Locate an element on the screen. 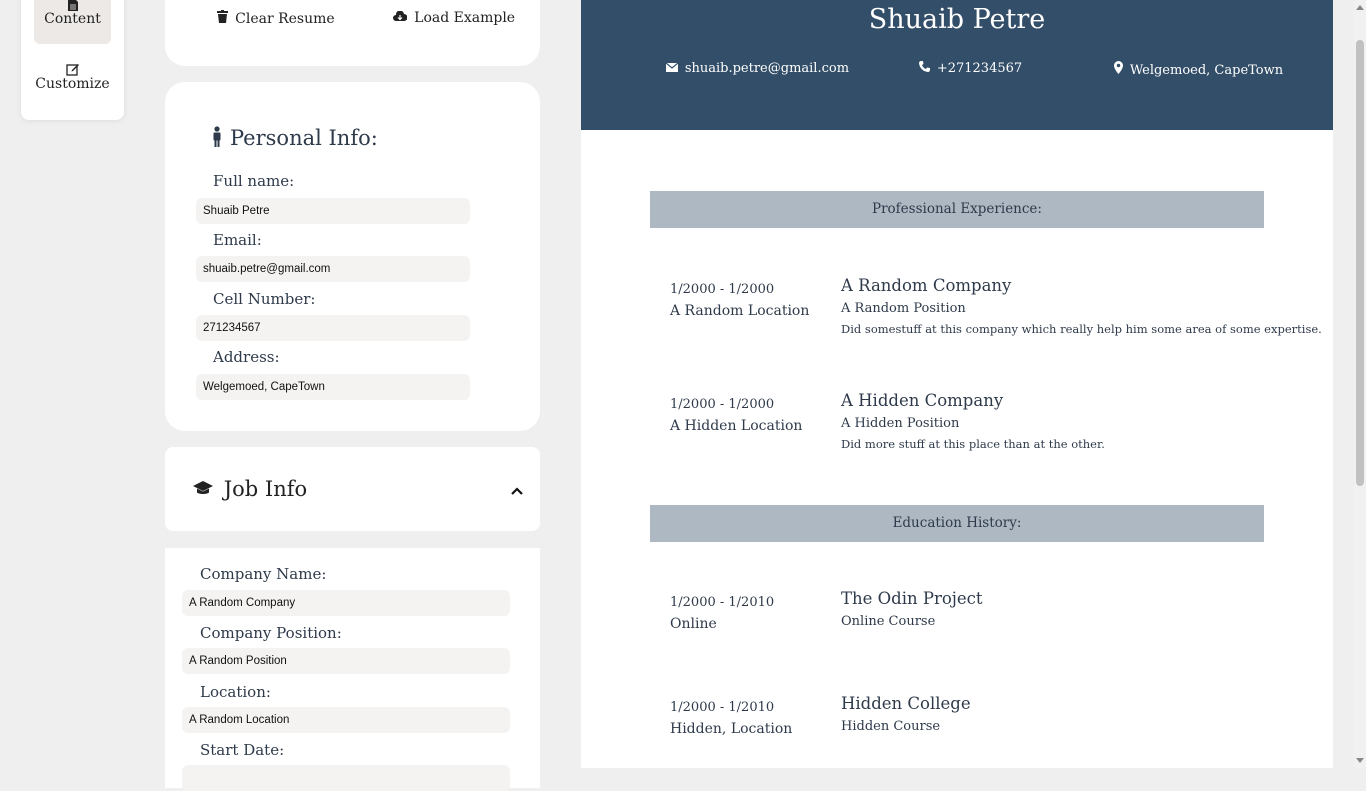 Image resolution: width=1366 pixels, height=791 pixels. education-location: Online is located at coordinates (693, 624).